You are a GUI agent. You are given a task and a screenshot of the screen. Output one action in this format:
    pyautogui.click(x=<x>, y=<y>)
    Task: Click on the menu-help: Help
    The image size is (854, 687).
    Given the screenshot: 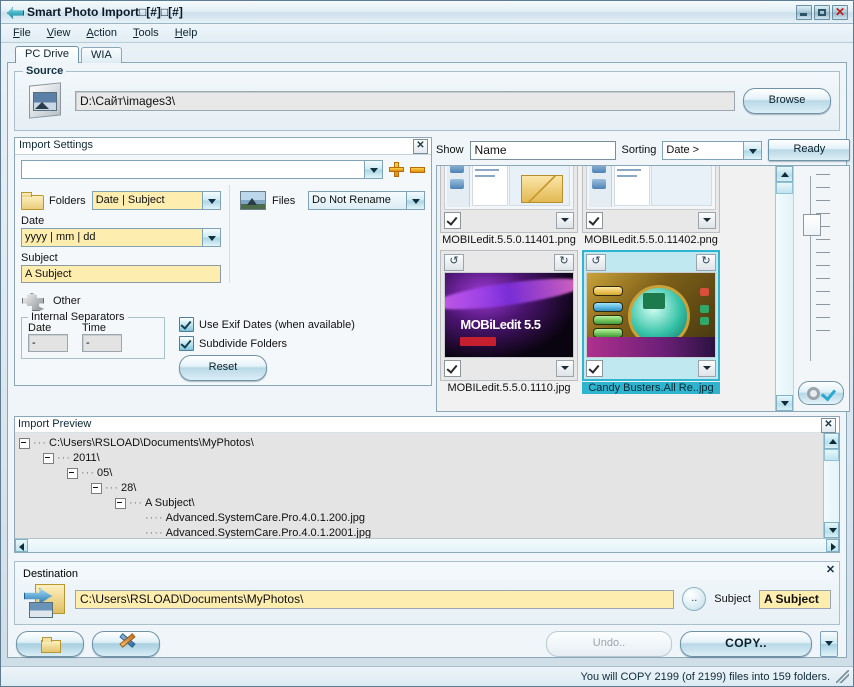 What is the action you would take?
    pyautogui.click(x=186, y=33)
    